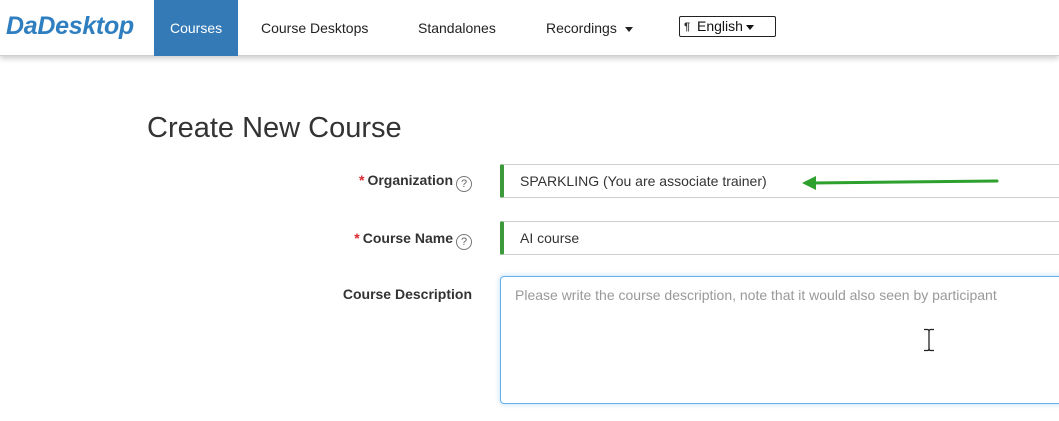 The image size is (1059, 421). What do you see at coordinates (900, 183) in the screenshot?
I see `annotation-arrow-icon` at bounding box center [900, 183].